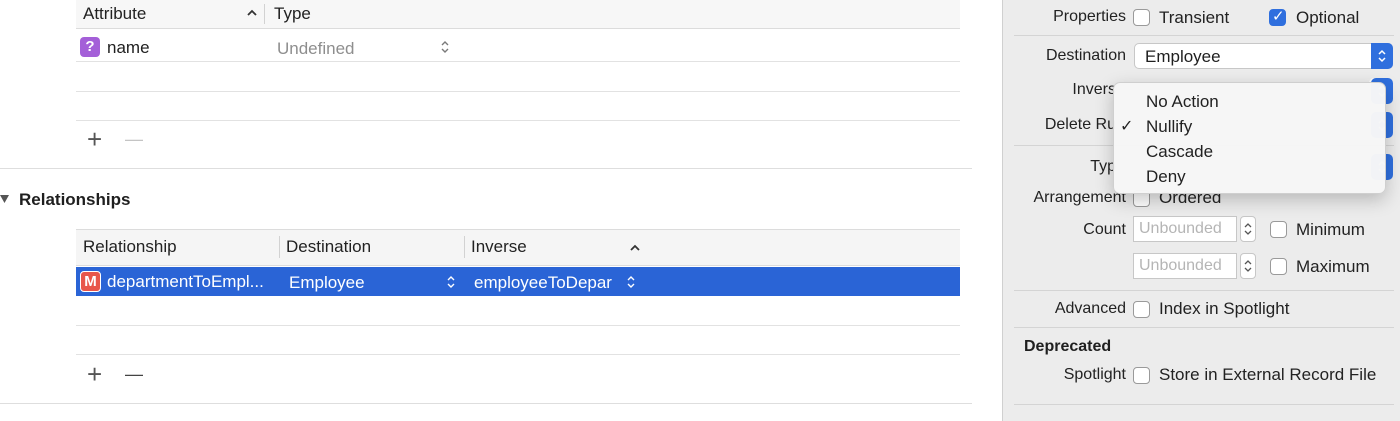 This screenshot has height=421, width=1400. I want to click on minimum-stepper, so click(1248, 229).